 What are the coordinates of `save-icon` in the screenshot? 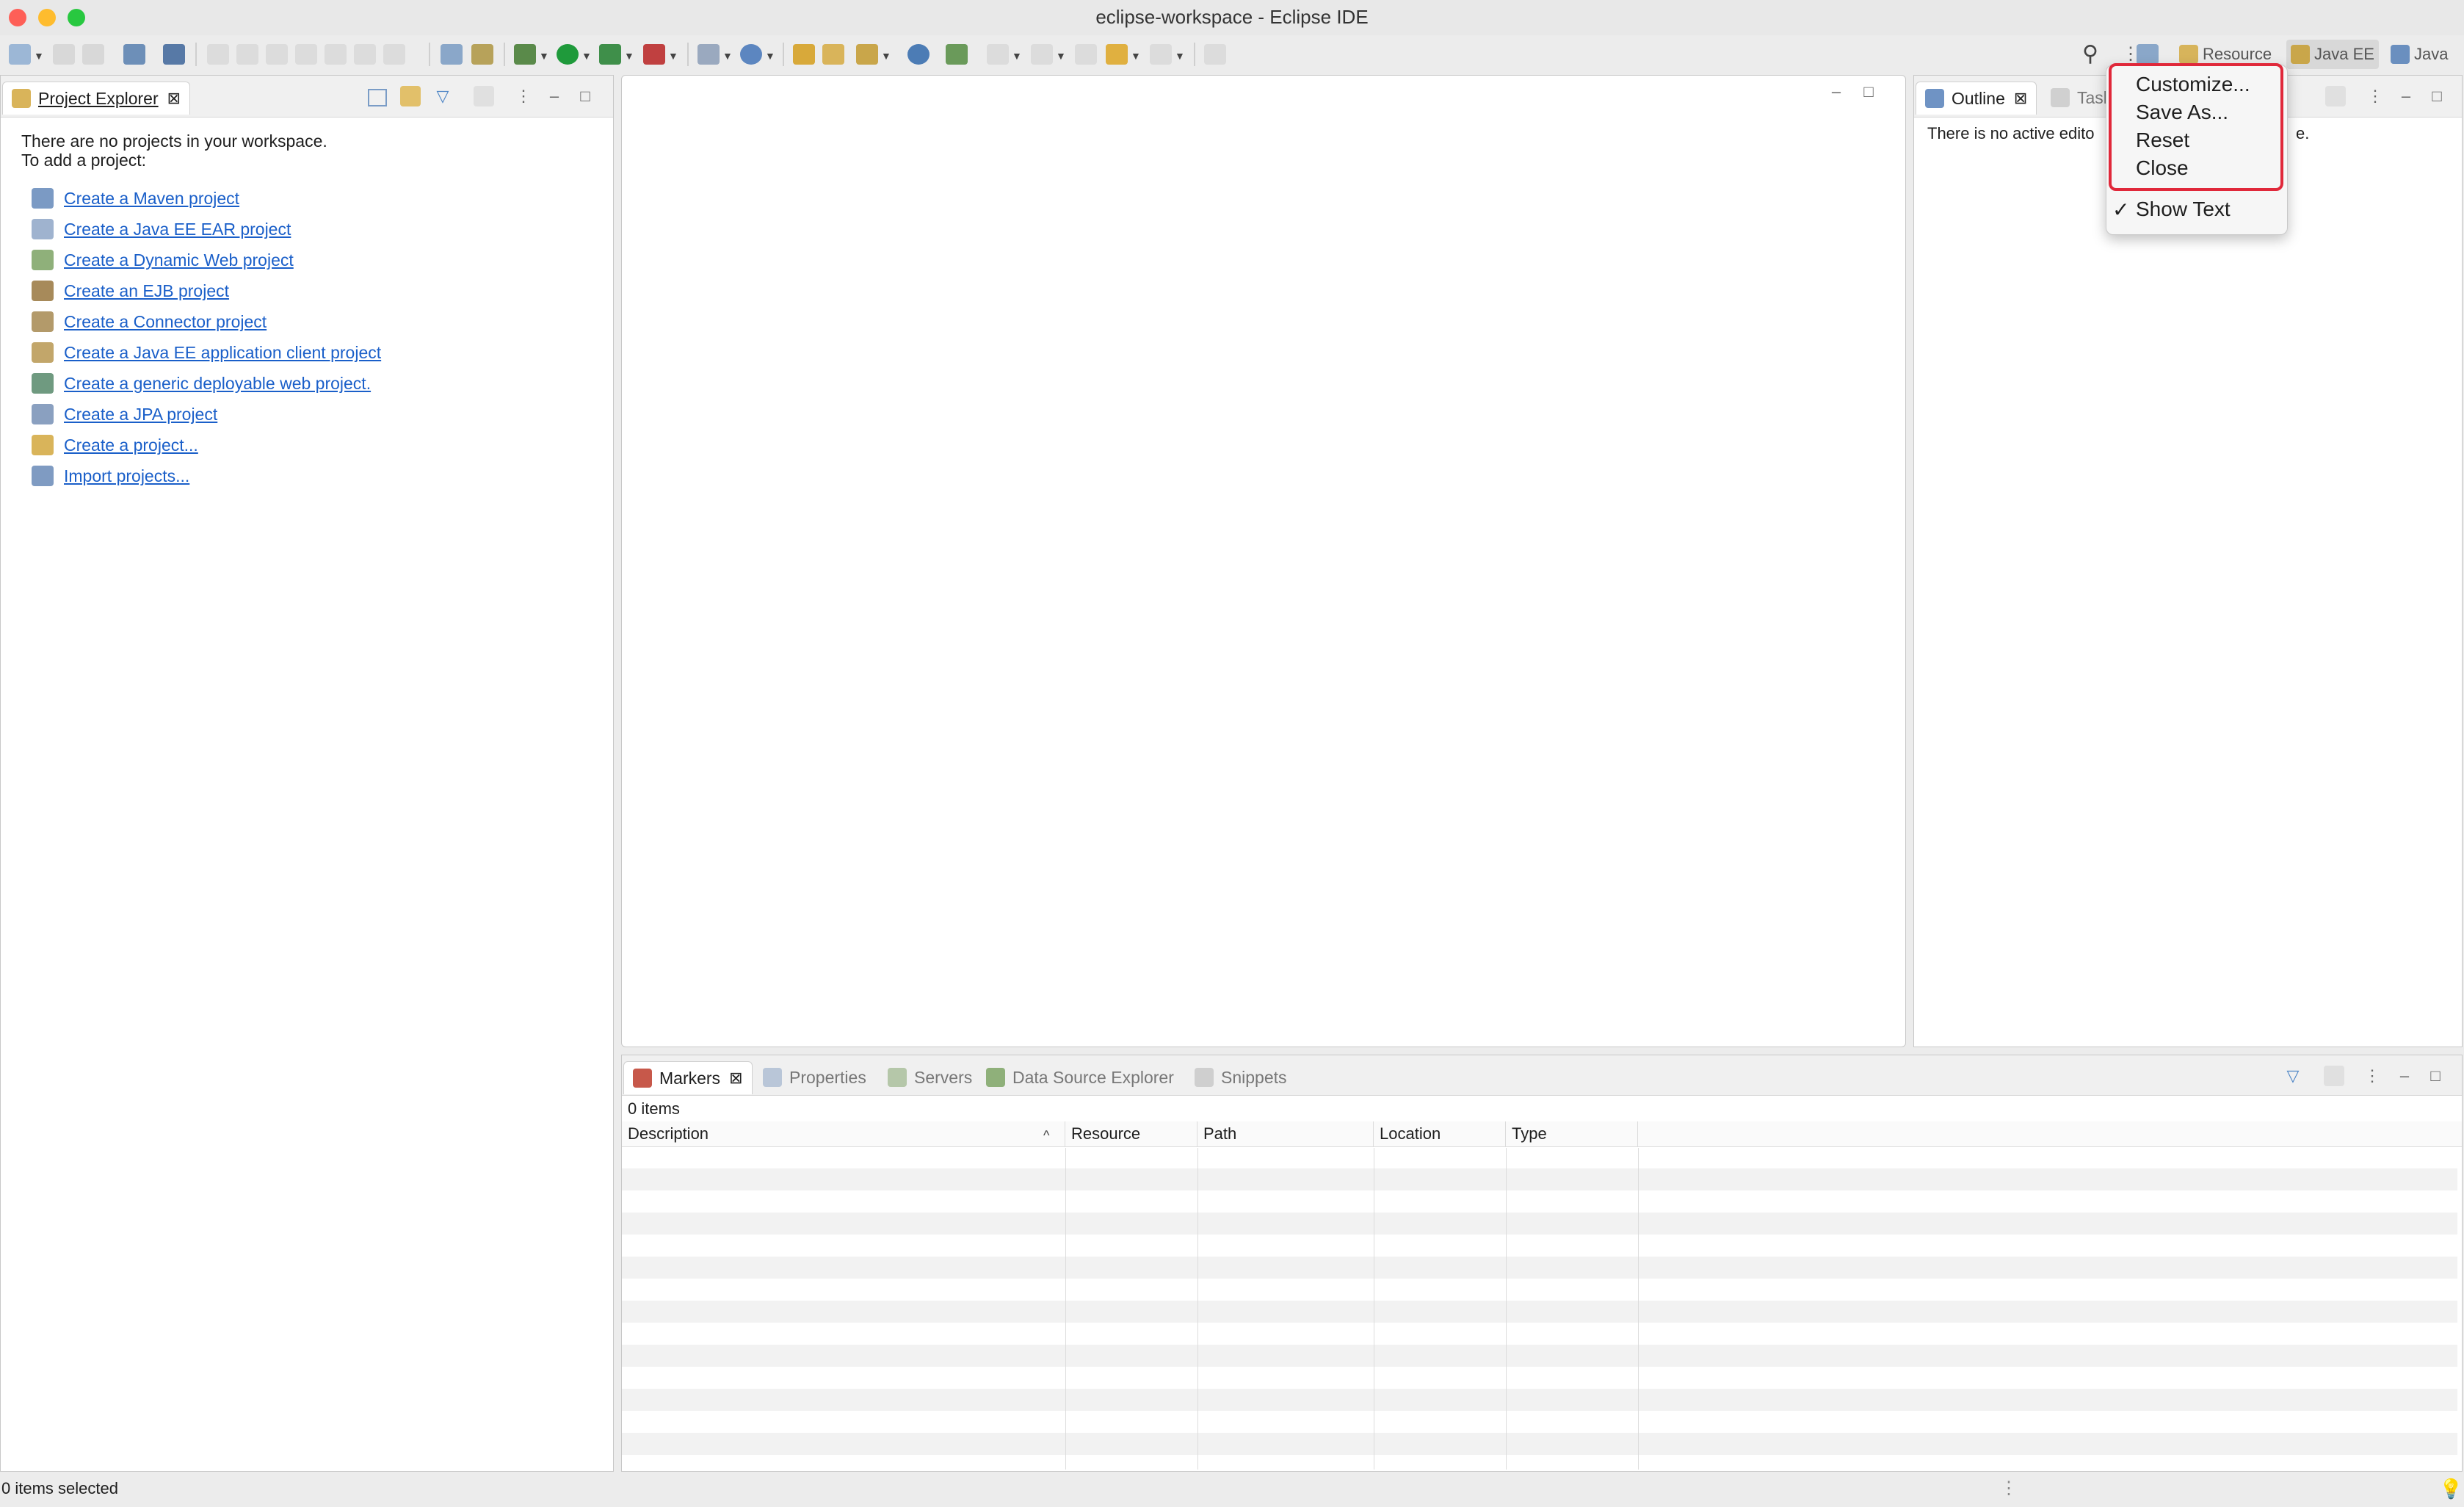 It's located at (64, 54).